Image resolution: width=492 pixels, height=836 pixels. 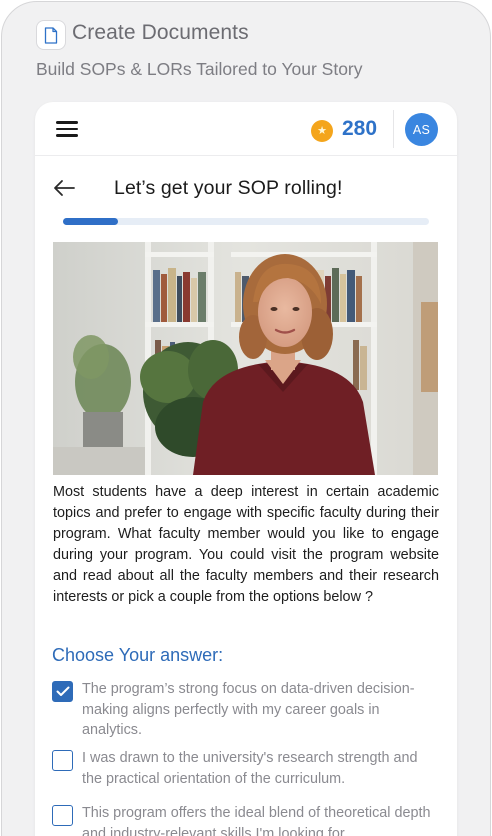 I want to click on arrow-left-icon, so click(x=64, y=188).